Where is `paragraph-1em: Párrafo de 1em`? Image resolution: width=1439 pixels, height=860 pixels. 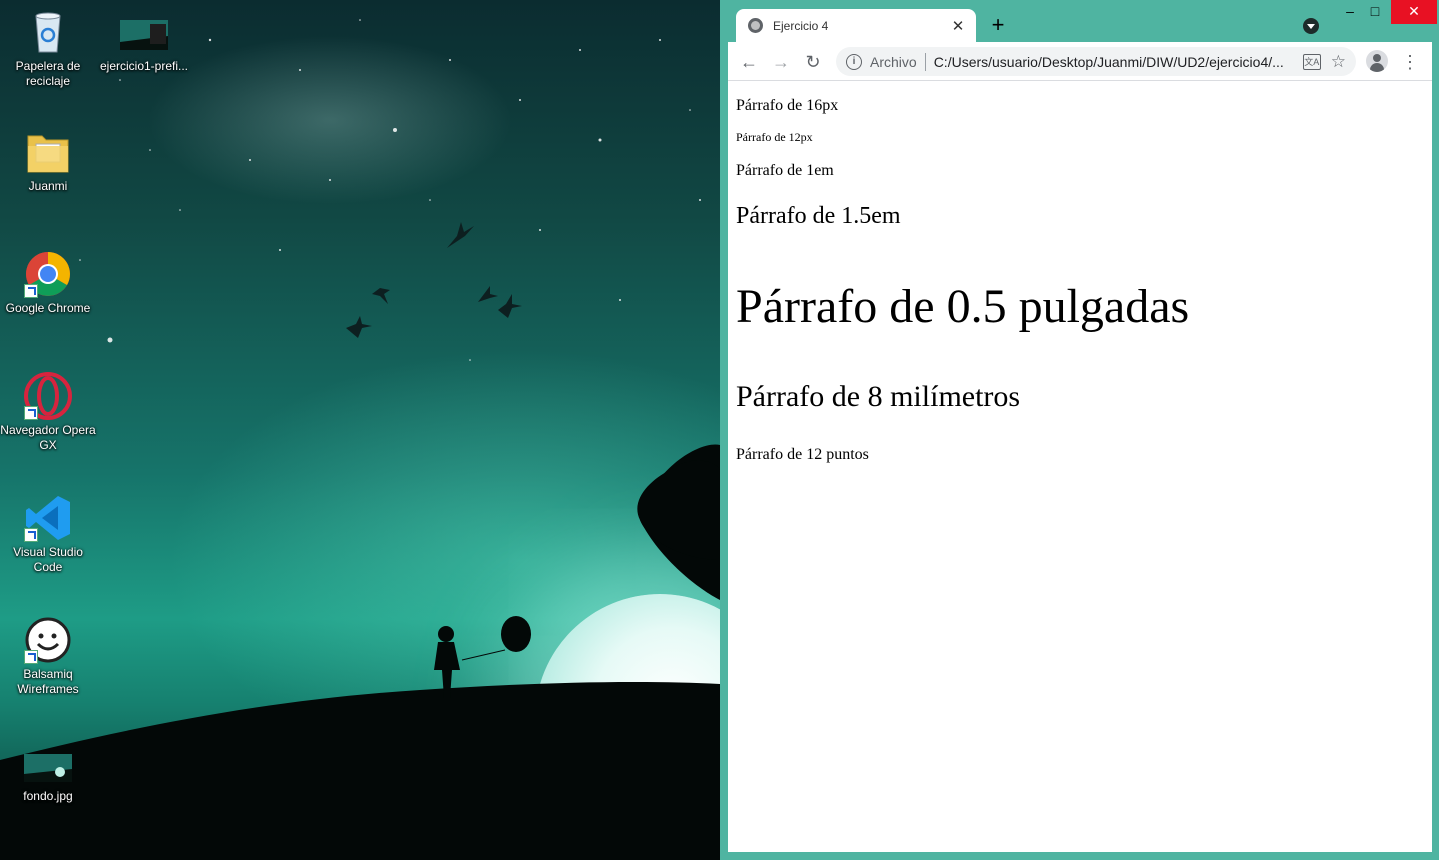
paragraph-1em: Párrafo de 1em is located at coordinates (785, 170).